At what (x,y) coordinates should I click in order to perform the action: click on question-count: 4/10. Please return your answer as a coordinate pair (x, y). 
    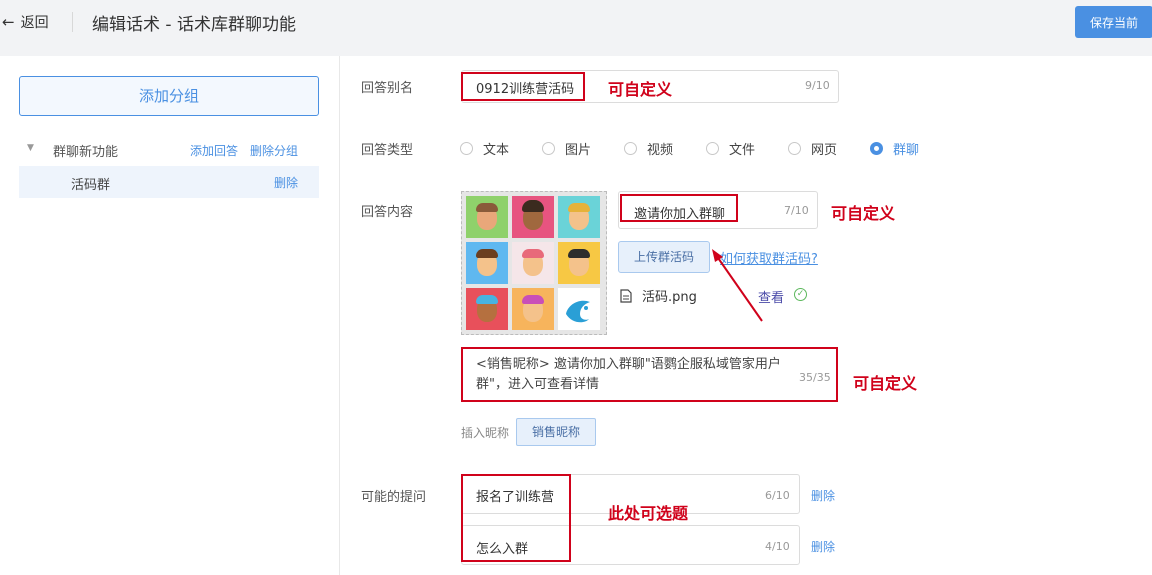
    Looking at the image, I should click on (777, 546).